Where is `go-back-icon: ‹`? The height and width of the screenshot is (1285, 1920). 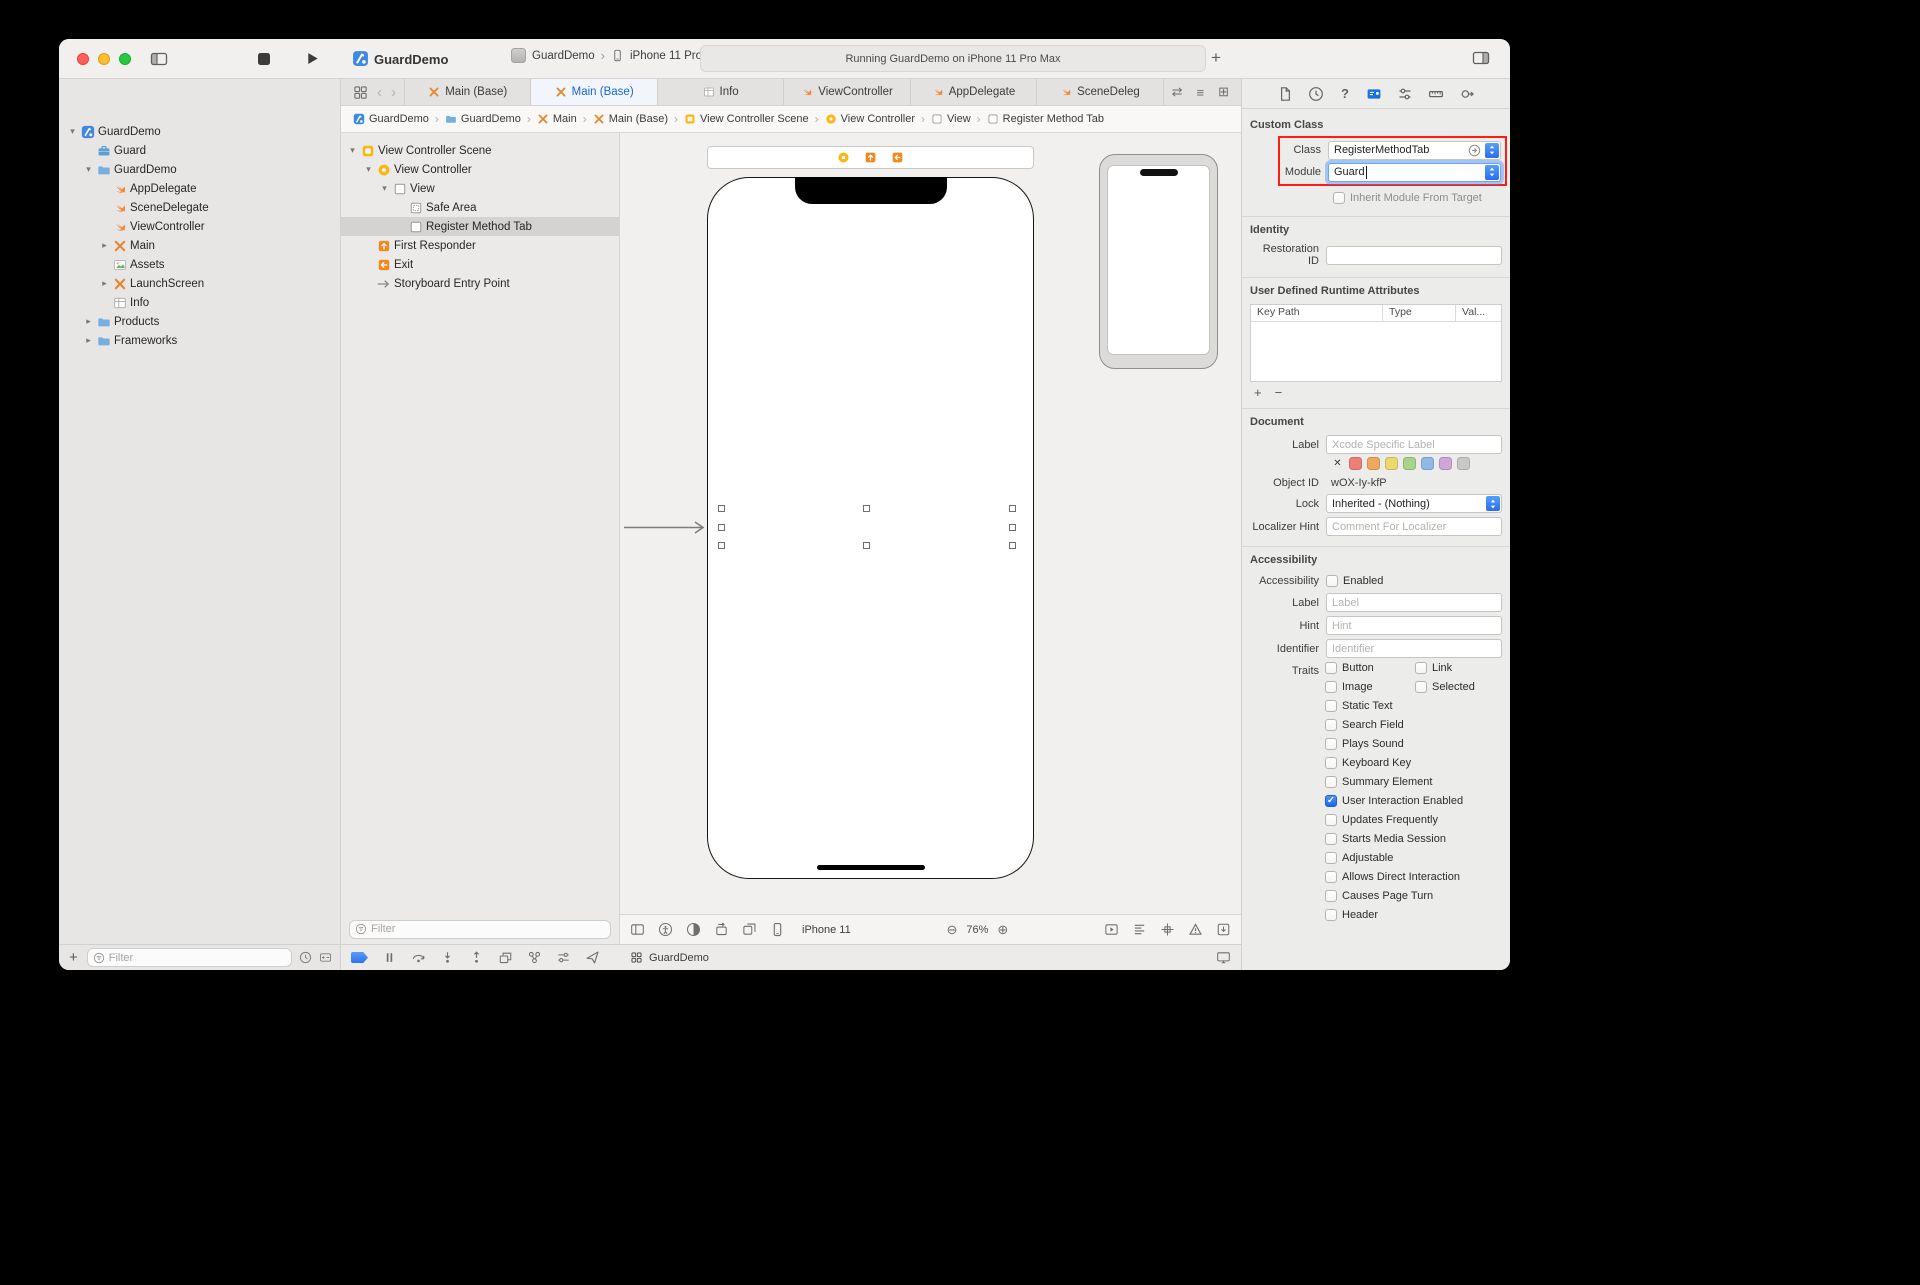
go-back-icon: ‹ is located at coordinates (379, 92).